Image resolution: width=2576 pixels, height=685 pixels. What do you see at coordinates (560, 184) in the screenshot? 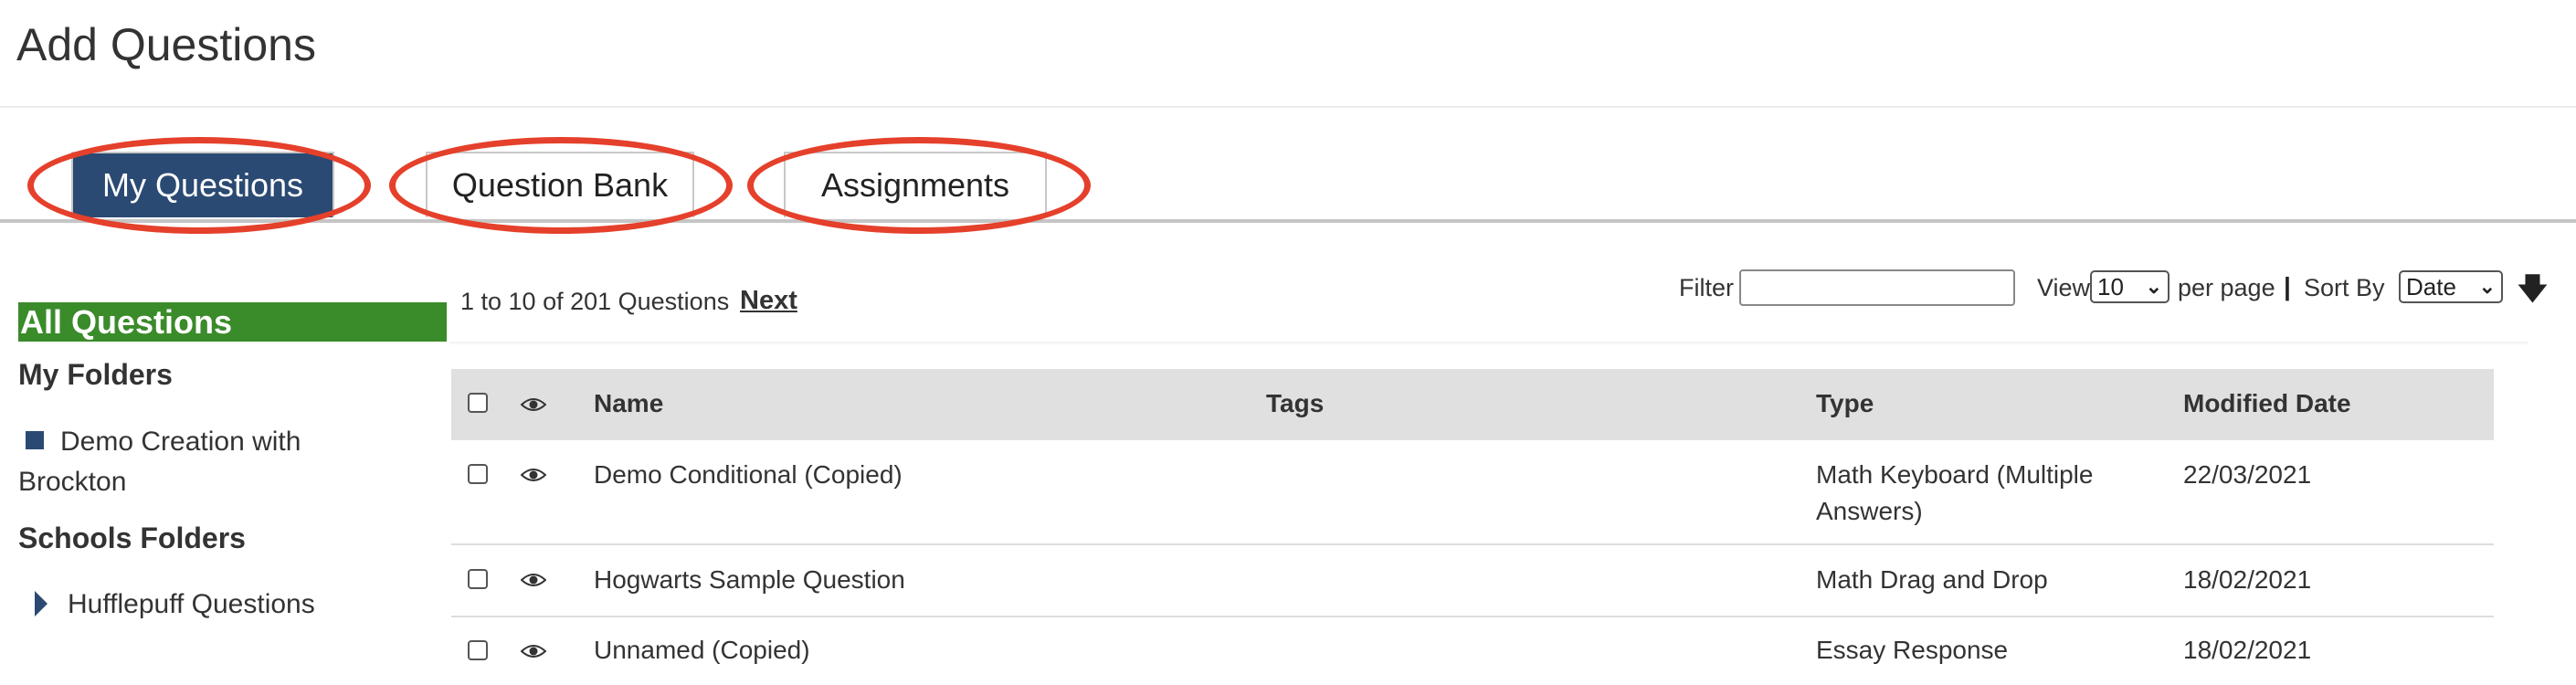
I see `tab-question-bank: Question Bank` at bounding box center [560, 184].